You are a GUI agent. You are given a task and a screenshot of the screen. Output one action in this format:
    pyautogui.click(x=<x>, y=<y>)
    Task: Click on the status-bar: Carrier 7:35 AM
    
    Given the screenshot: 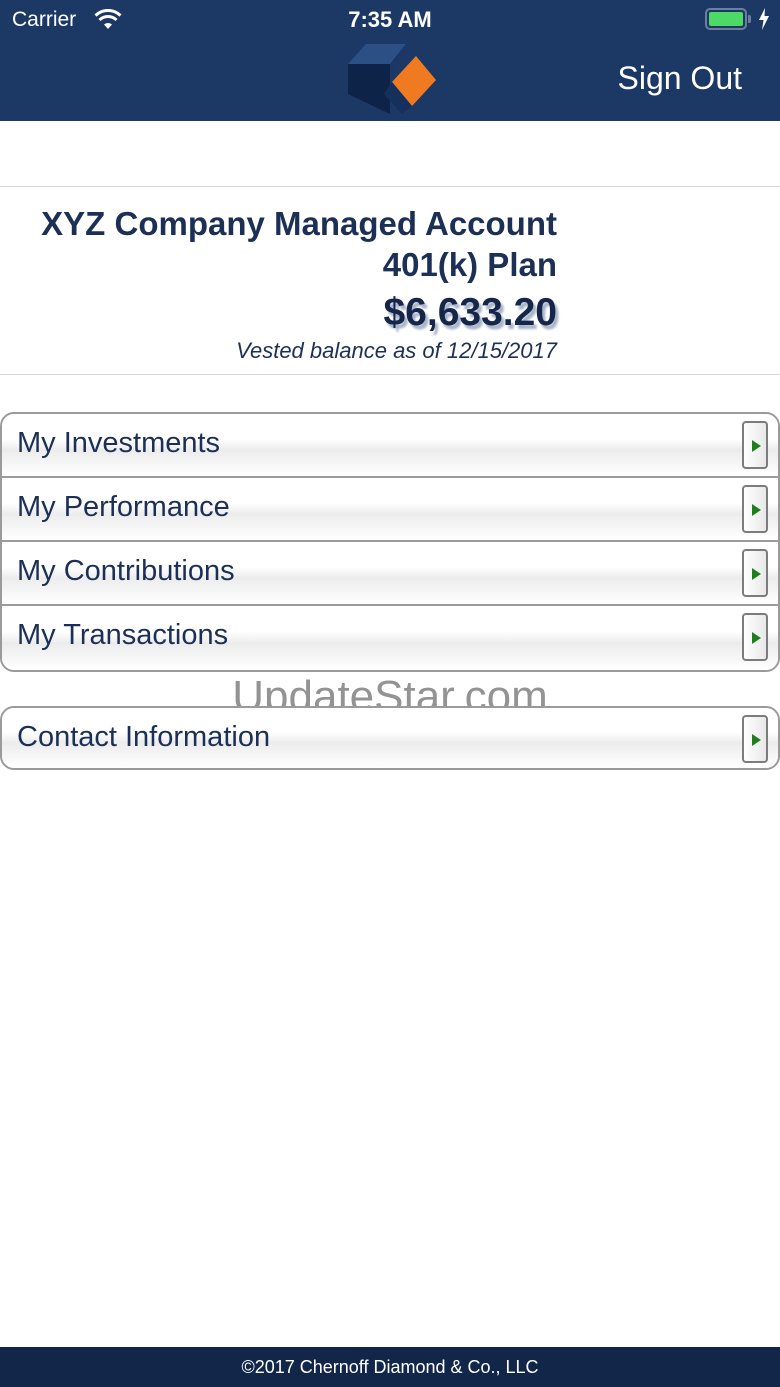 What is the action you would take?
    pyautogui.click(x=390, y=20)
    